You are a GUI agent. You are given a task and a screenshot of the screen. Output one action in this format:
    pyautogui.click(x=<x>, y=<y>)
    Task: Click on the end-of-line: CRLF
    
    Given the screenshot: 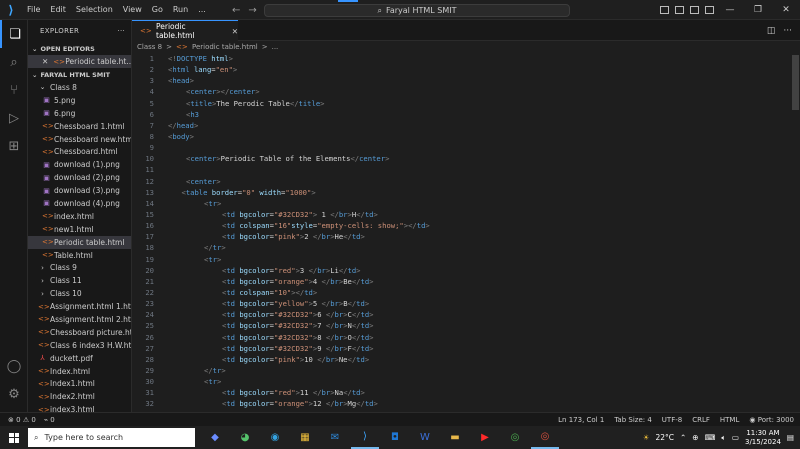 What is the action you would take?
    pyautogui.click(x=701, y=420)
    